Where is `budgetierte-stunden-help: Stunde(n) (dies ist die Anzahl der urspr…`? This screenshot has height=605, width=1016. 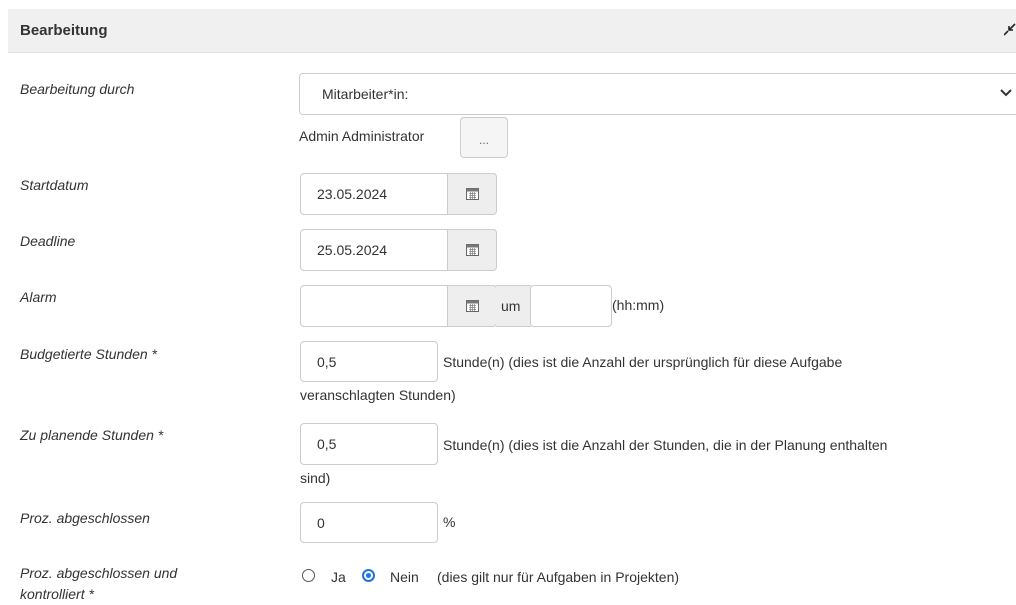 budgetierte-stunden-help: Stunde(n) (dies ist die Anzahl der urspr… is located at coordinates (643, 362).